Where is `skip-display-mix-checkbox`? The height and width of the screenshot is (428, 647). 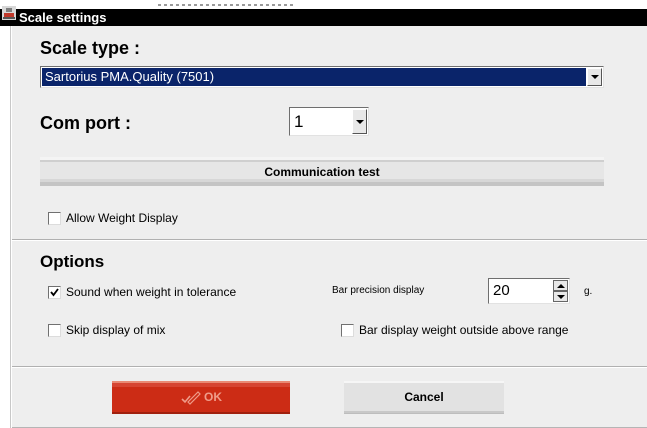
skip-display-mix-checkbox is located at coordinates (54, 330).